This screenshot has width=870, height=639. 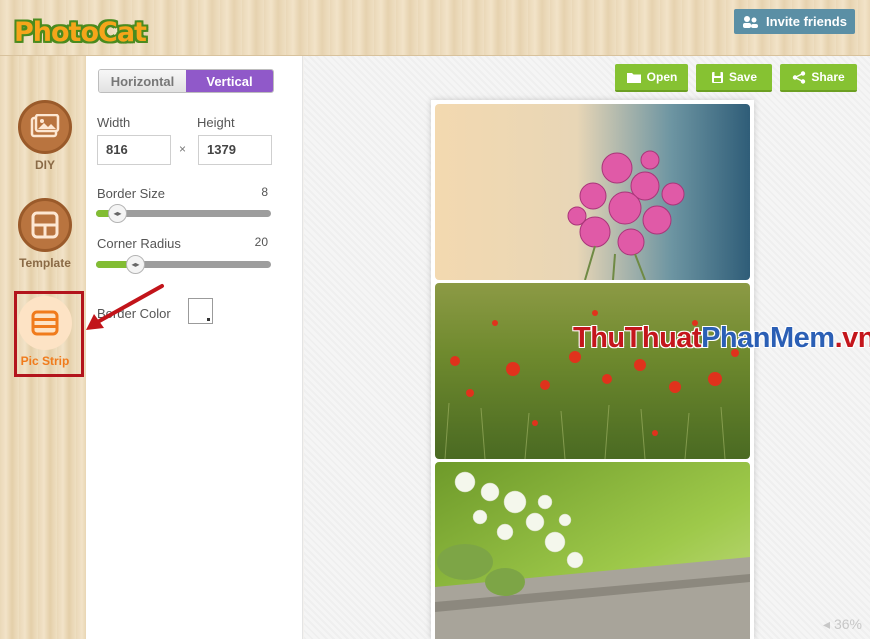 What do you see at coordinates (131, 193) in the screenshot?
I see `border-size-label: Border Size` at bounding box center [131, 193].